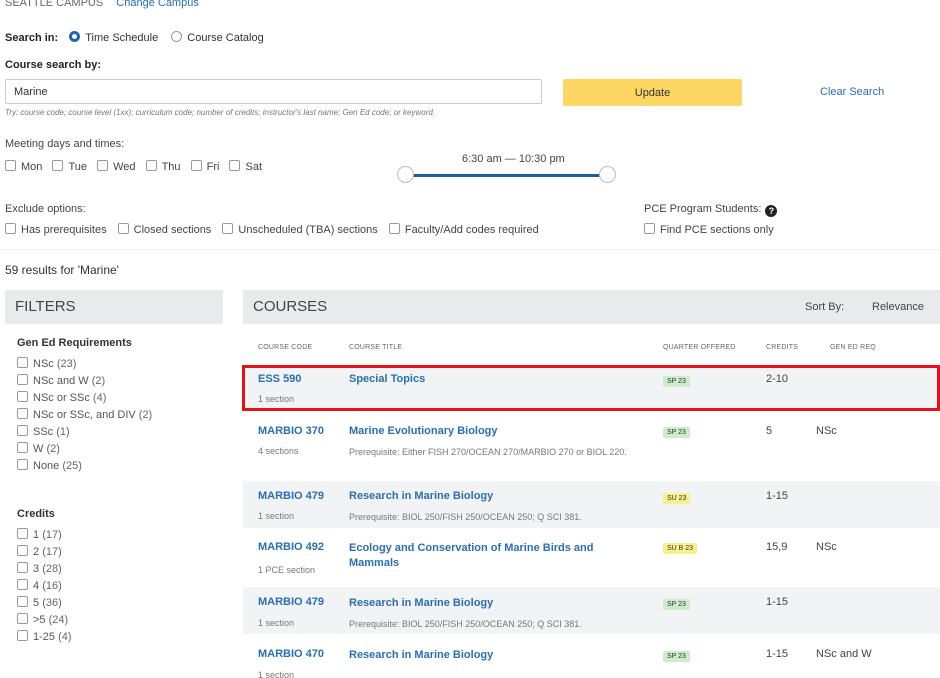 Image resolution: width=940 pixels, height=678 pixels. What do you see at coordinates (177, 36) in the screenshot?
I see `radio-icon` at bounding box center [177, 36].